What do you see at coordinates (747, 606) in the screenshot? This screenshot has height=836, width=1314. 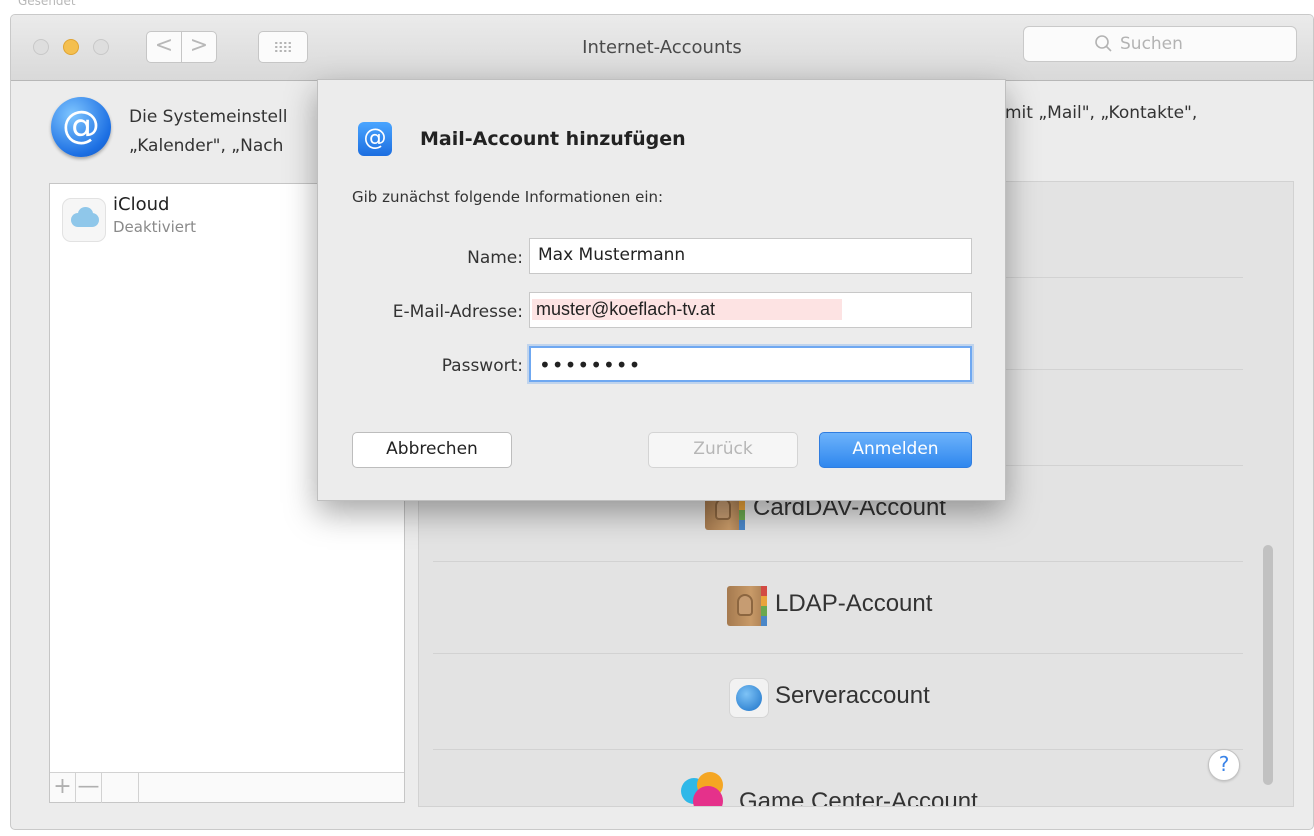 I see `contacts-book-icon` at bounding box center [747, 606].